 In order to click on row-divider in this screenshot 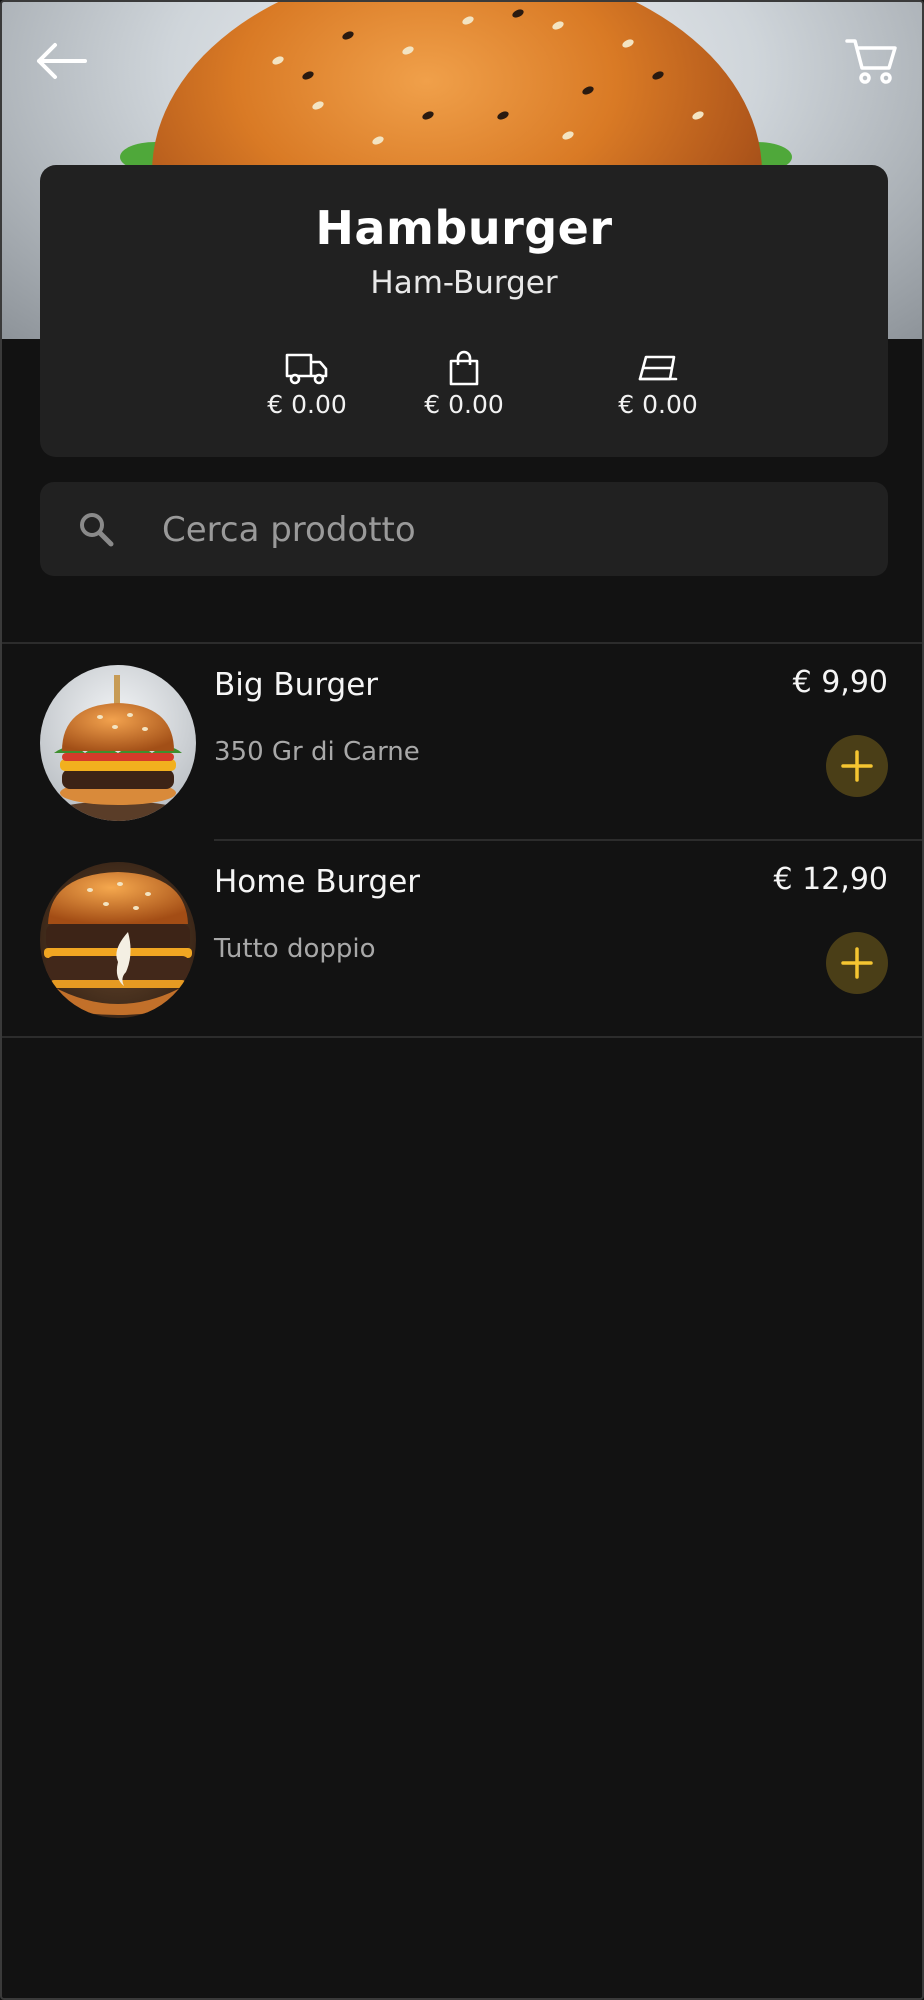, I will do `click(568, 840)`.